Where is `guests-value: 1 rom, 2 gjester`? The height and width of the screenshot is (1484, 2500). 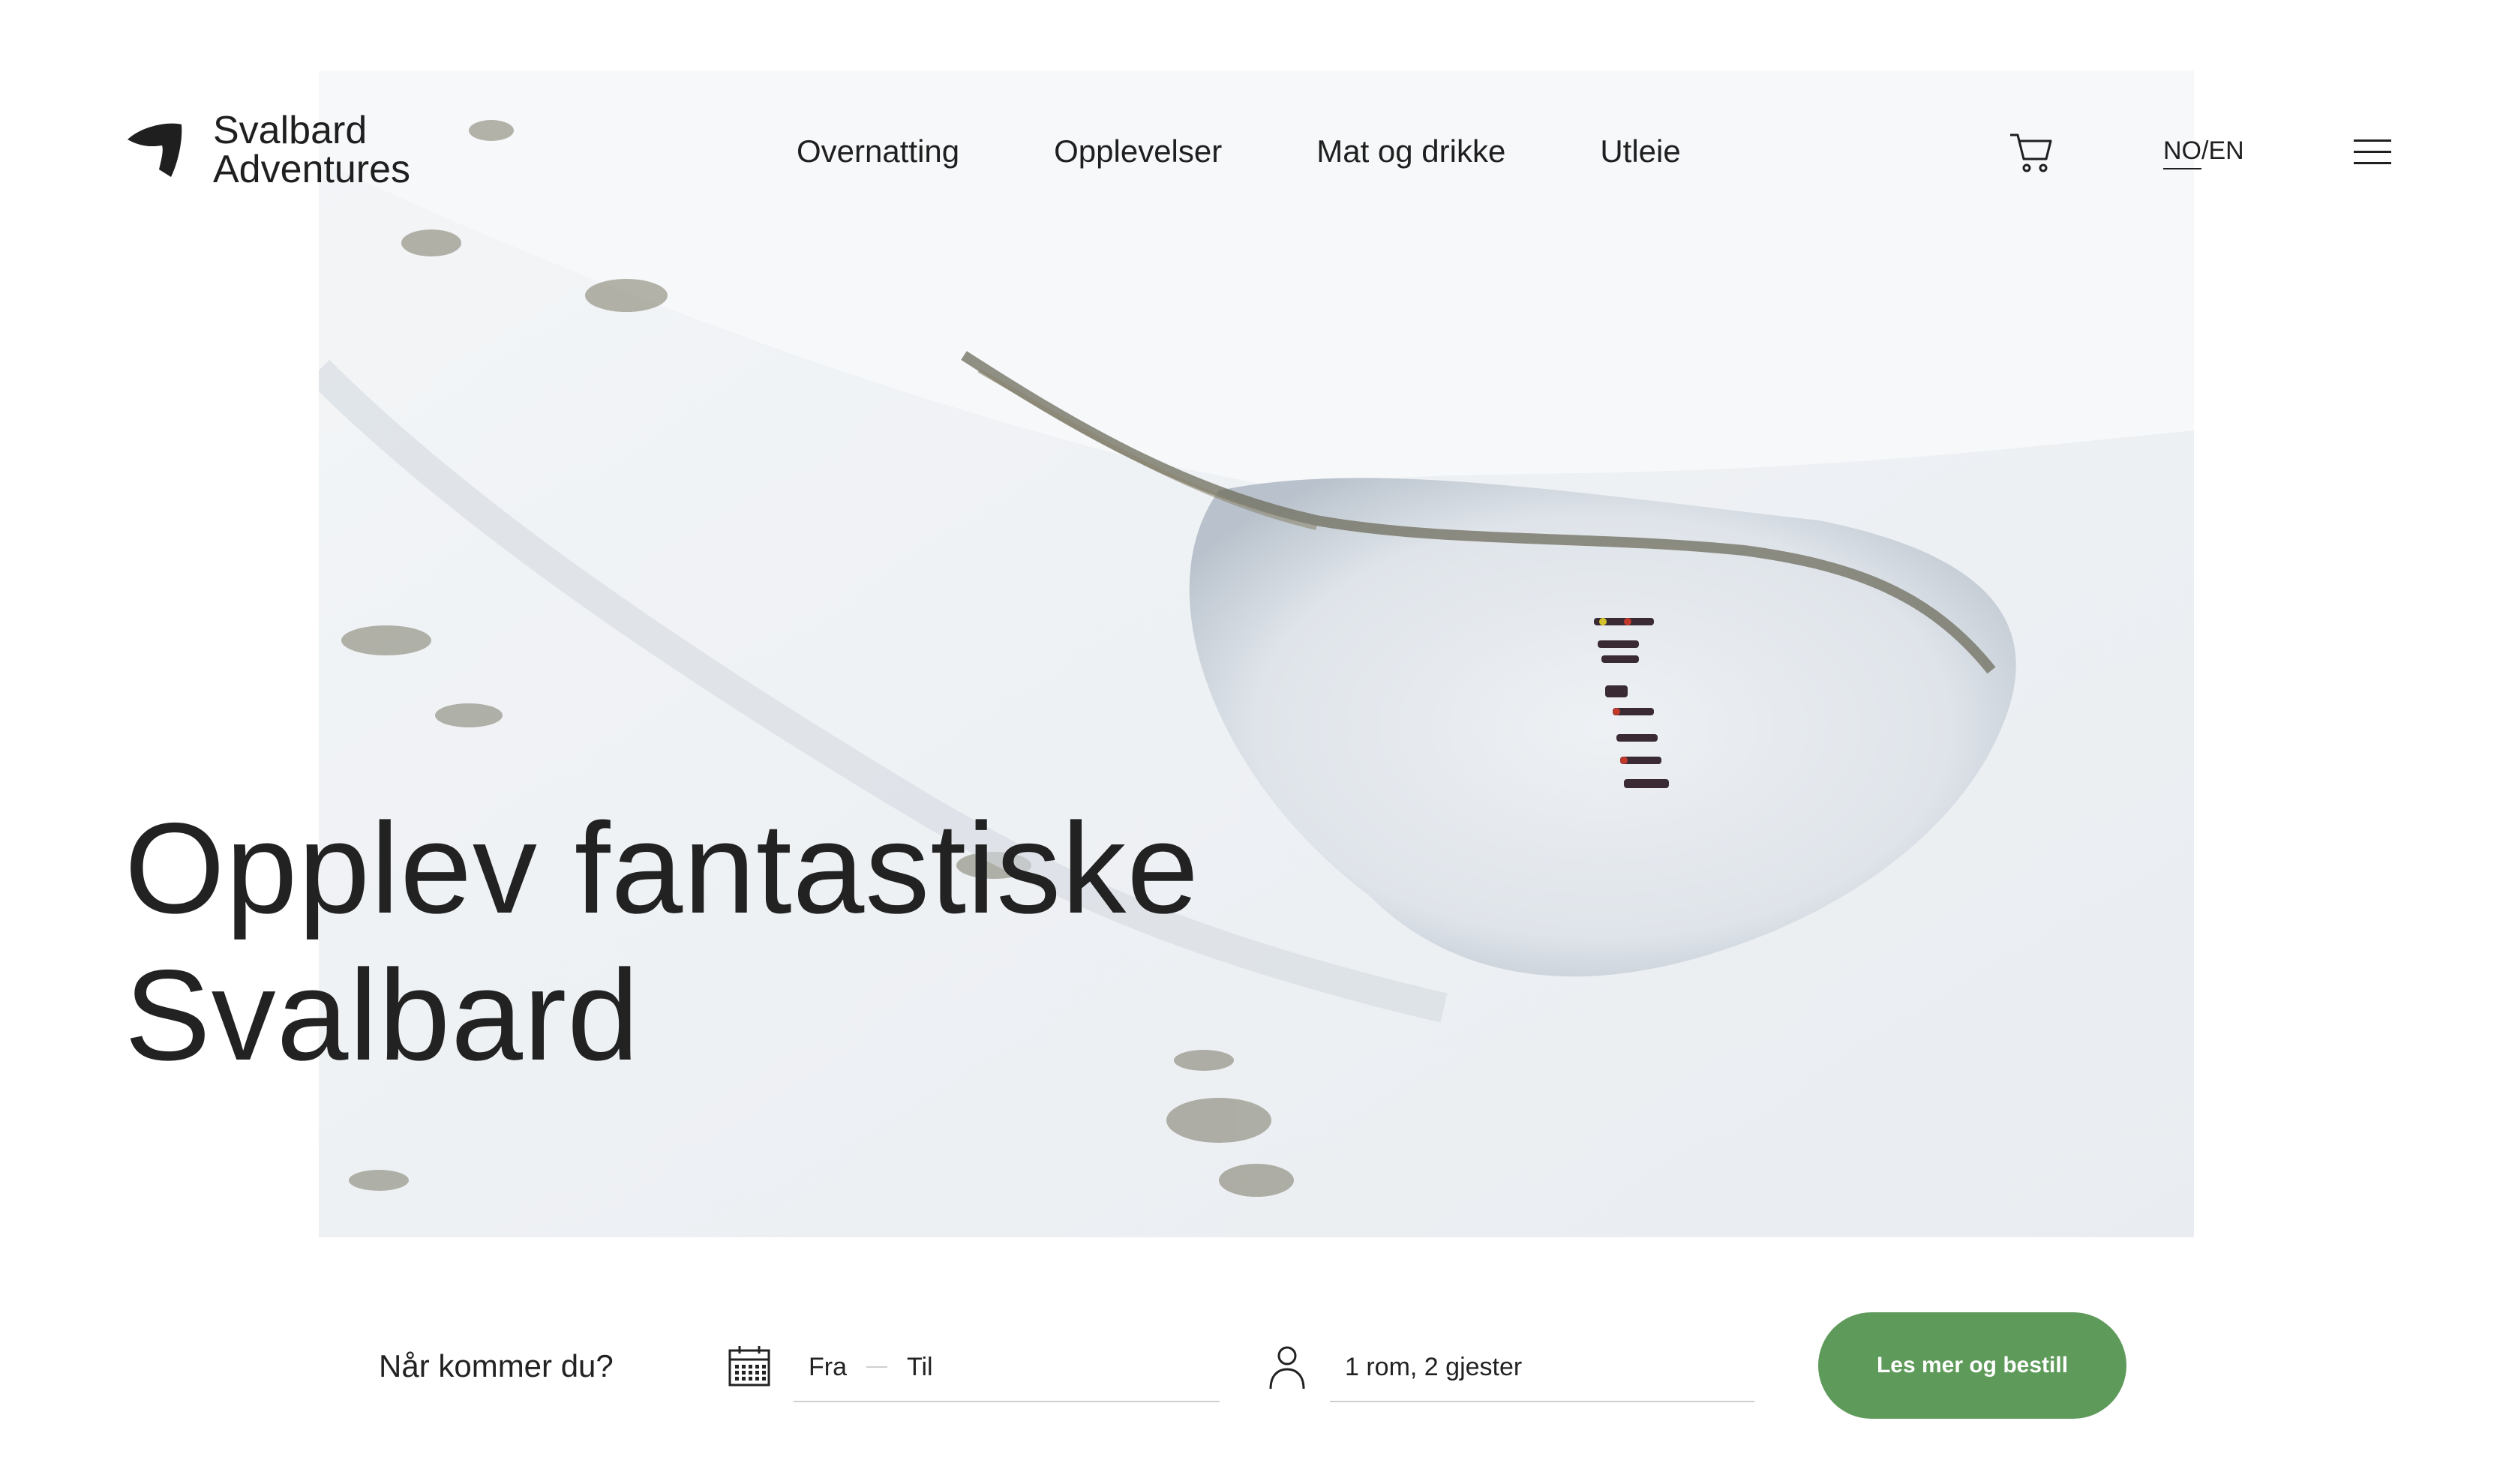
guests-value: 1 rom, 2 gjester is located at coordinates (1434, 1366).